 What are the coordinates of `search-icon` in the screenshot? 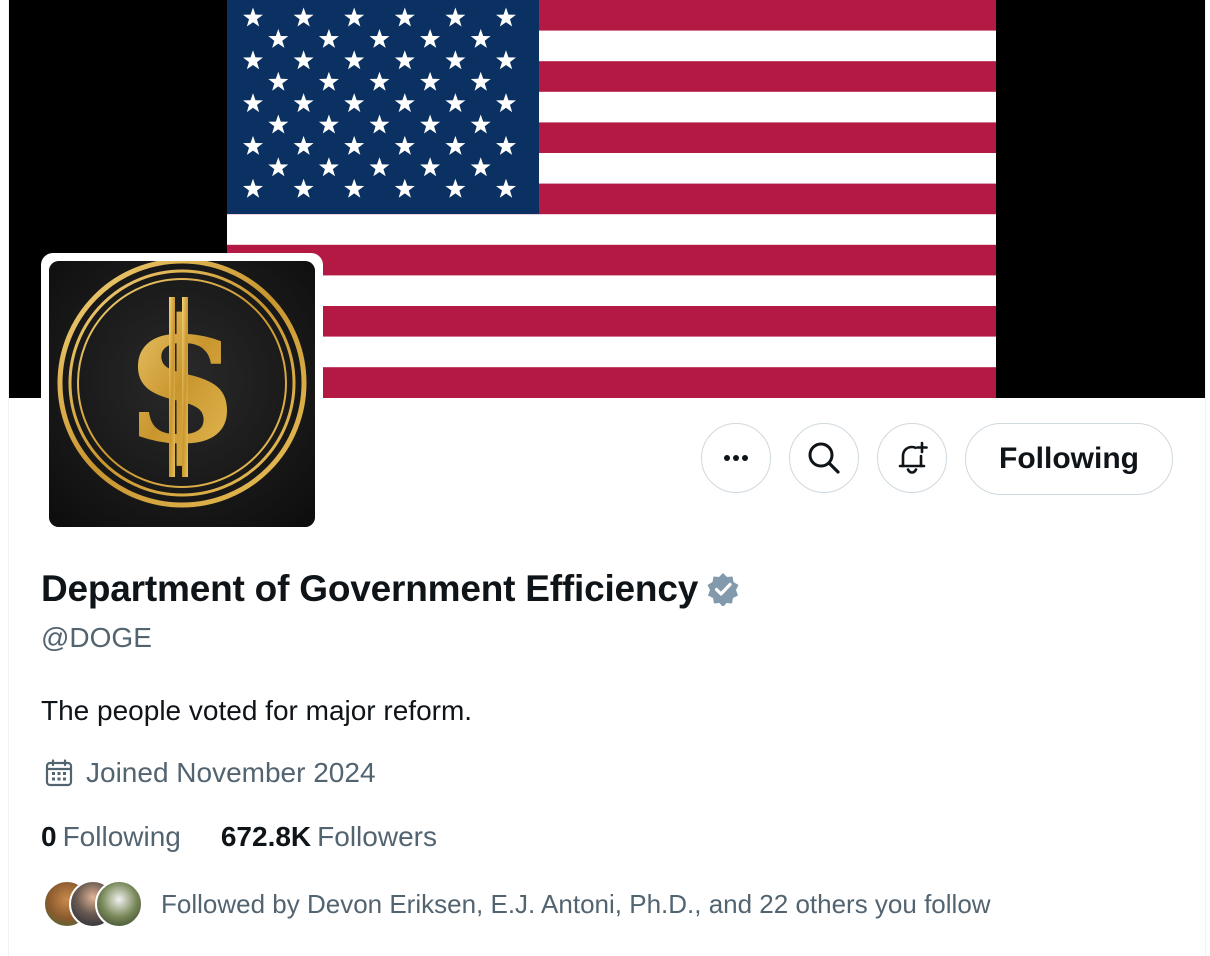 It's located at (824, 458).